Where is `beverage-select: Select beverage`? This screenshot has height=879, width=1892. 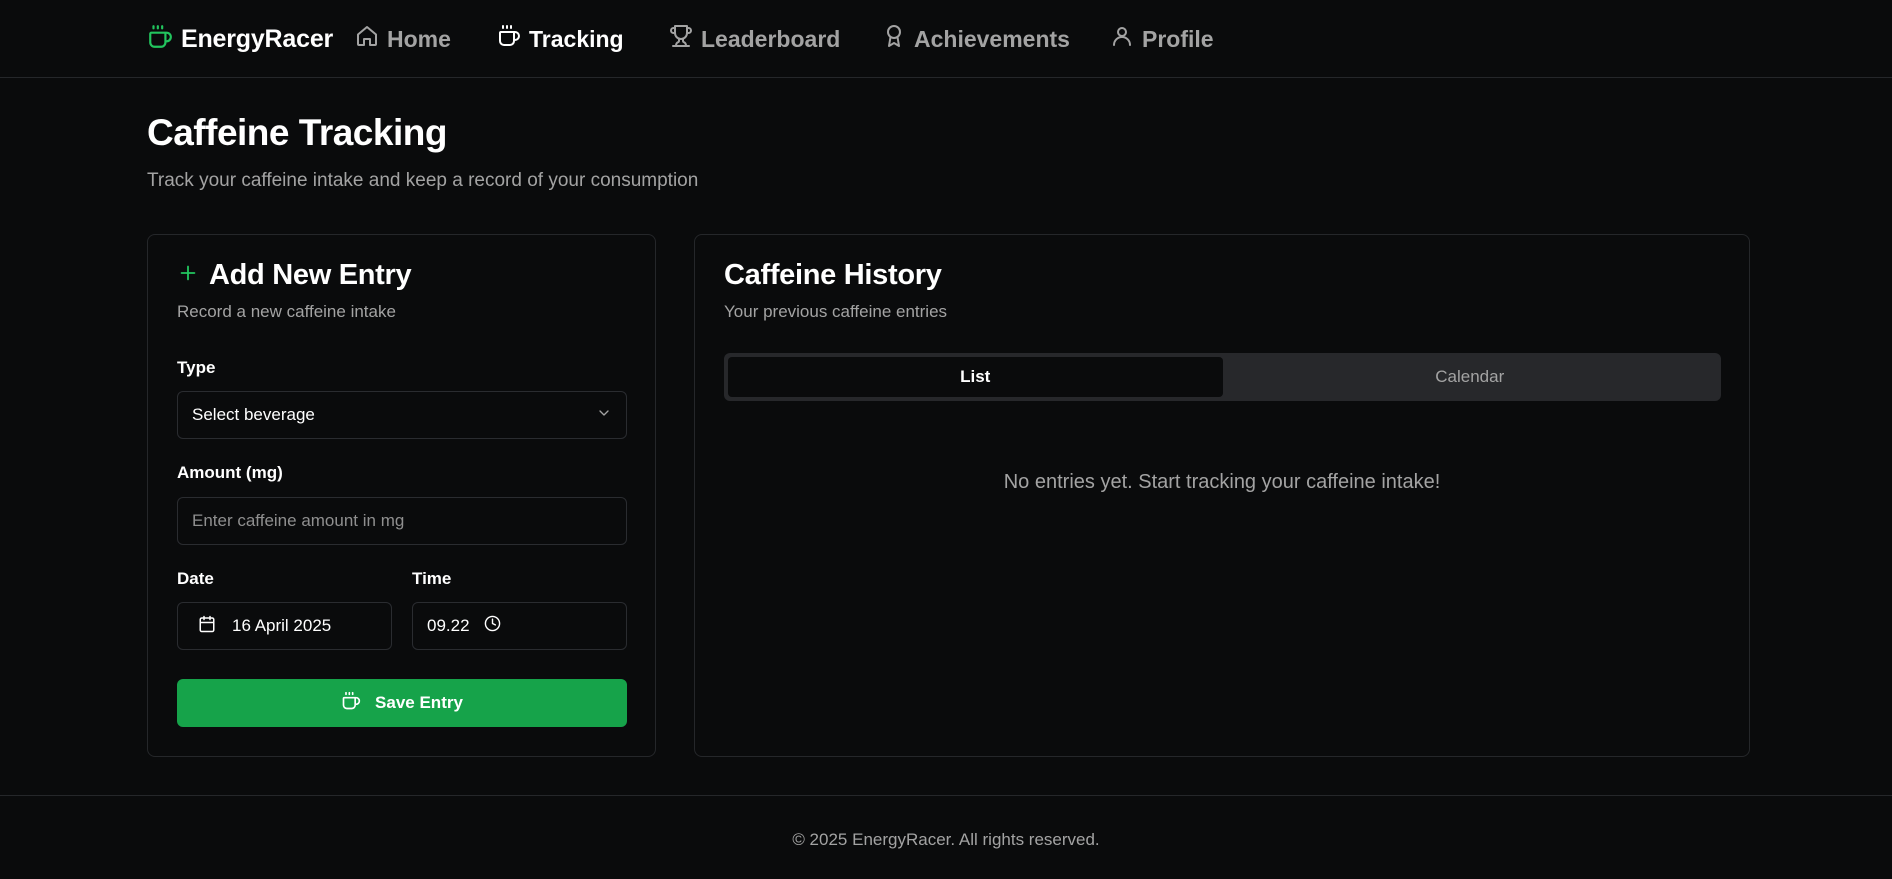 beverage-select: Select beverage is located at coordinates (402, 415).